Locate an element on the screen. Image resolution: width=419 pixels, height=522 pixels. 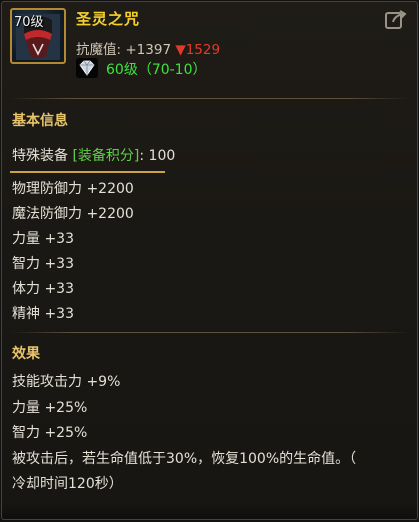
score-underline is located at coordinates (87, 172).